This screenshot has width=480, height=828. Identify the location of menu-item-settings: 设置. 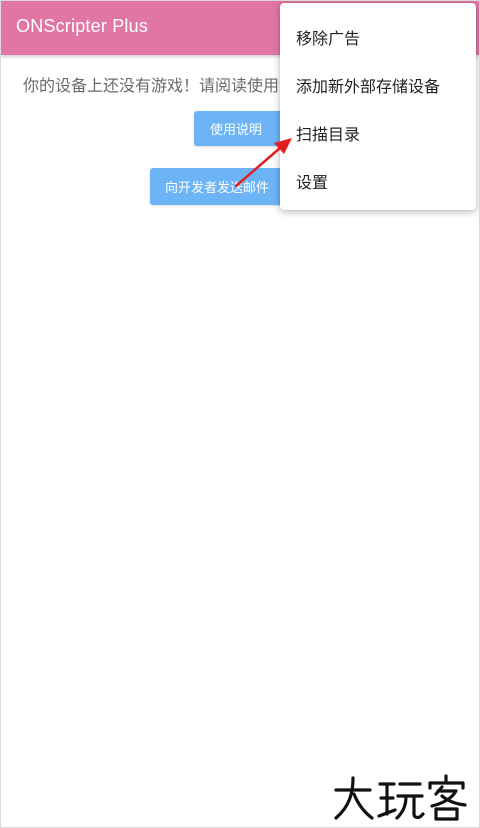
(312, 181).